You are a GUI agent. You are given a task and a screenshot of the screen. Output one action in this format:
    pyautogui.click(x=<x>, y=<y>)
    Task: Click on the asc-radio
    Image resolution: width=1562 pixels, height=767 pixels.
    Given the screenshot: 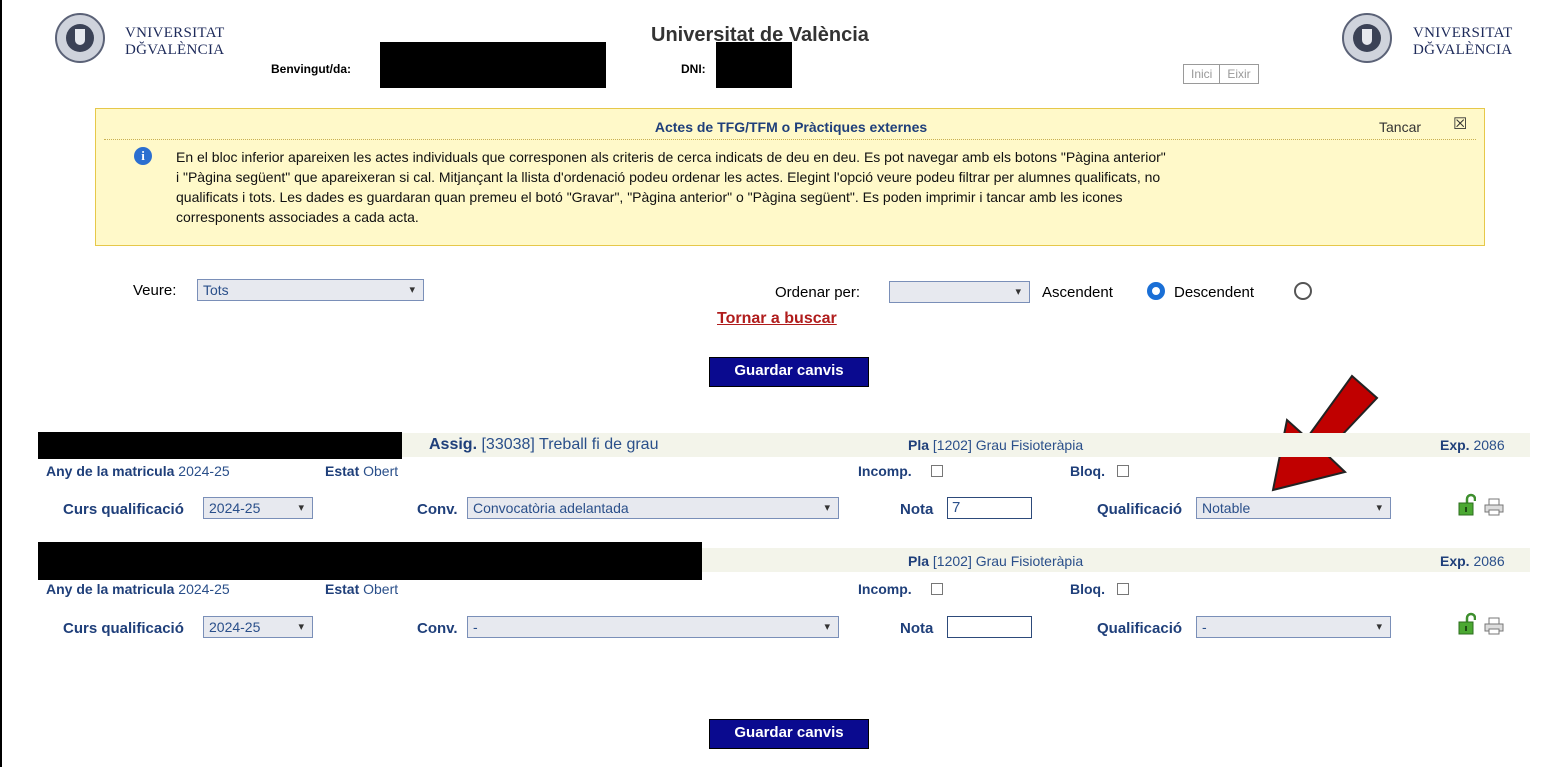 What is the action you would take?
    pyautogui.click(x=1156, y=291)
    